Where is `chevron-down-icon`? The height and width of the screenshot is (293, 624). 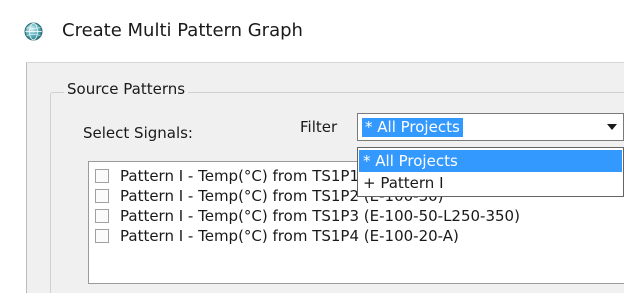 chevron-down-icon is located at coordinates (612, 127).